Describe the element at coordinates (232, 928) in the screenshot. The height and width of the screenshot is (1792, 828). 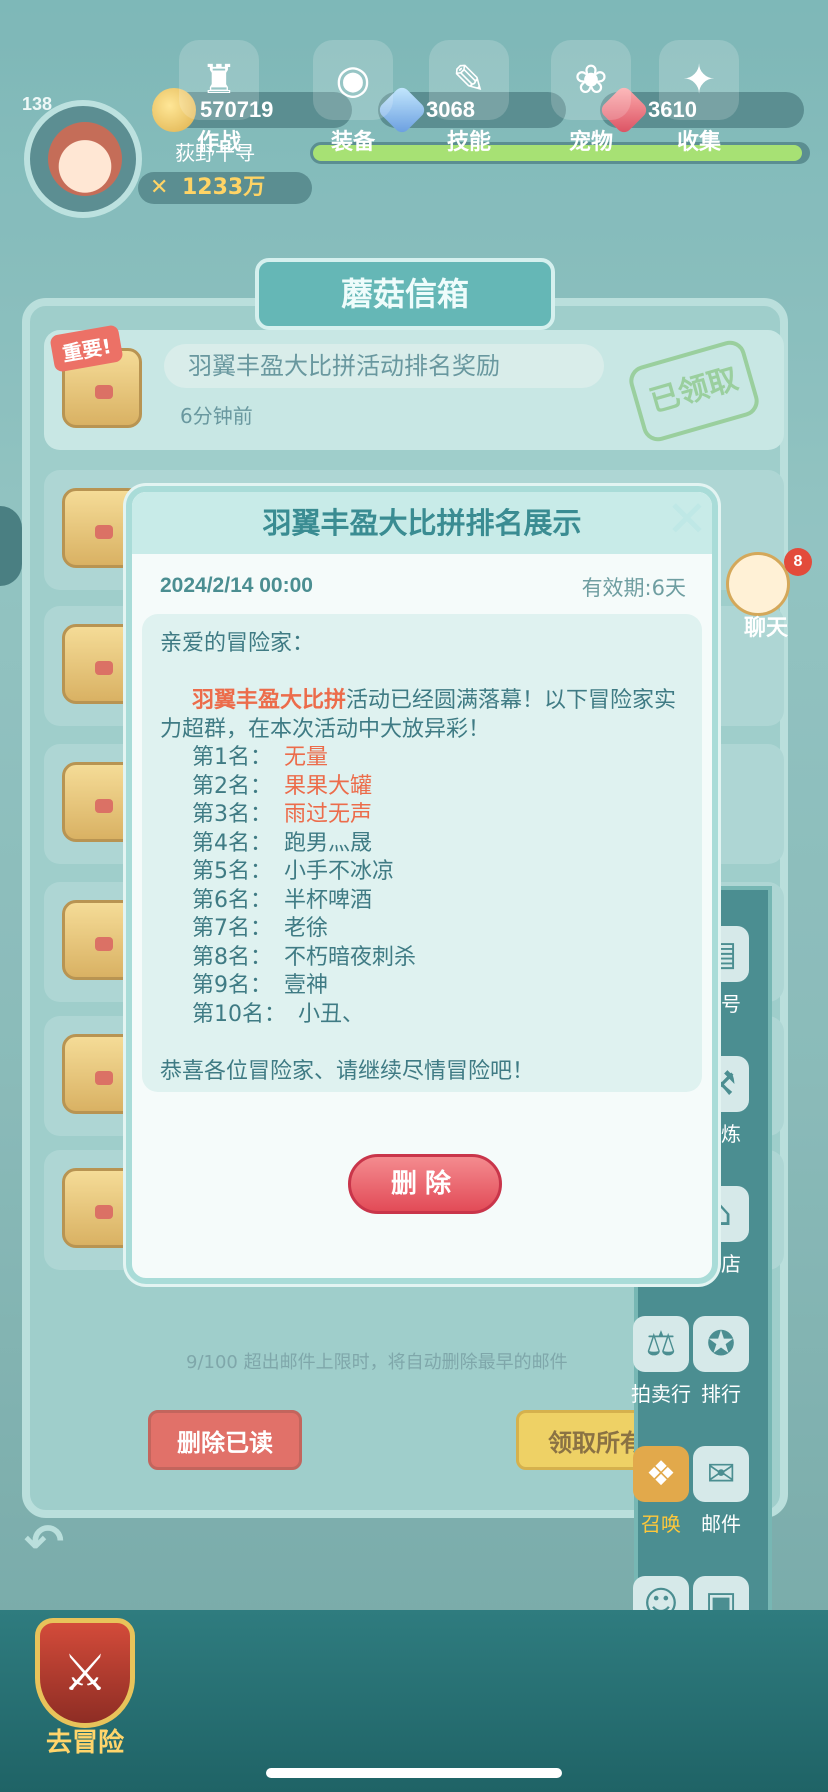
I see `rank-label: 第7名：` at that location.